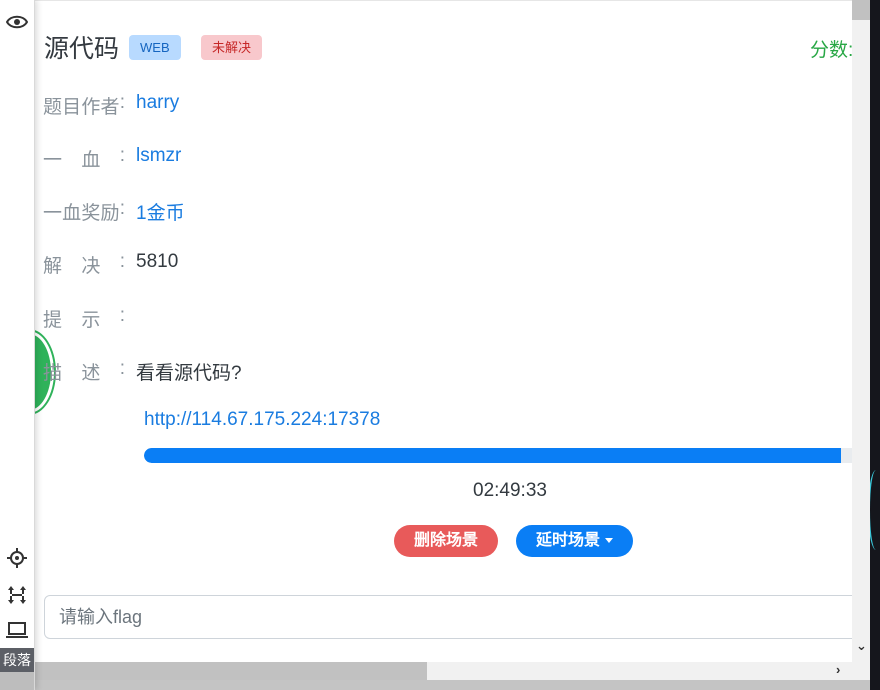  I want to click on vertical-scrollbar, so click(861, 331).